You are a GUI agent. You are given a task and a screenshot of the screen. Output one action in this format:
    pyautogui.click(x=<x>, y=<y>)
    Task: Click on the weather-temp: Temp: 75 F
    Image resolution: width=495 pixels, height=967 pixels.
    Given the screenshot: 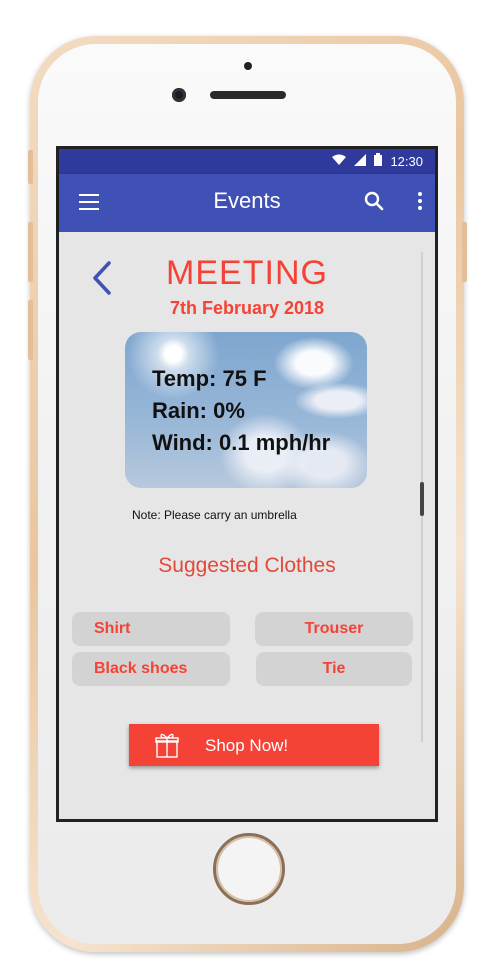 What is the action you would take?
    pyautogui.click(x=209, y=378)
    